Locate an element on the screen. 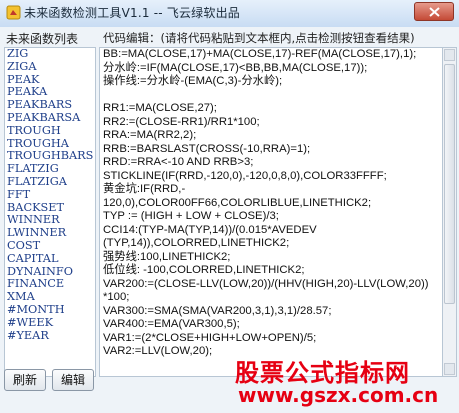  close-icon is located at coordinates (434, 12).